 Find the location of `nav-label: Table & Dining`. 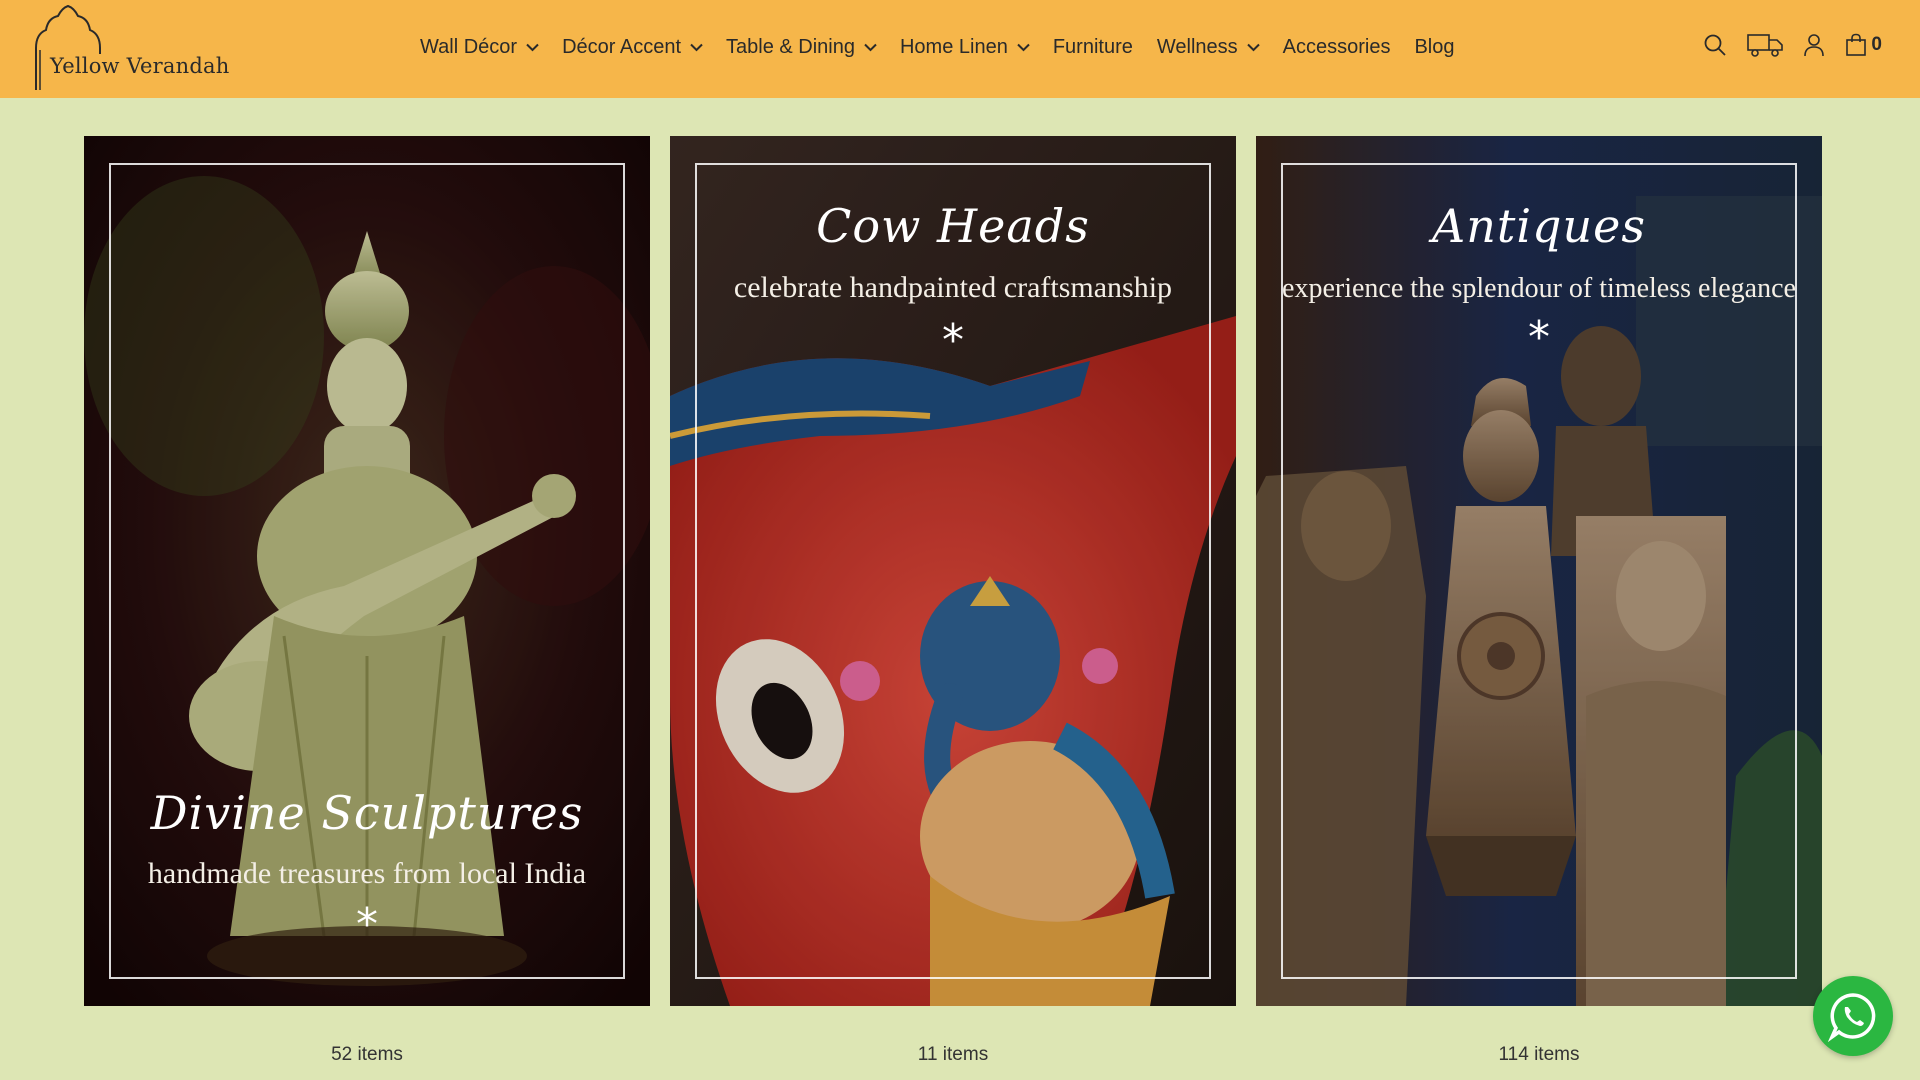

nav-label: Table & Dining is located at coordinates (790, 46).